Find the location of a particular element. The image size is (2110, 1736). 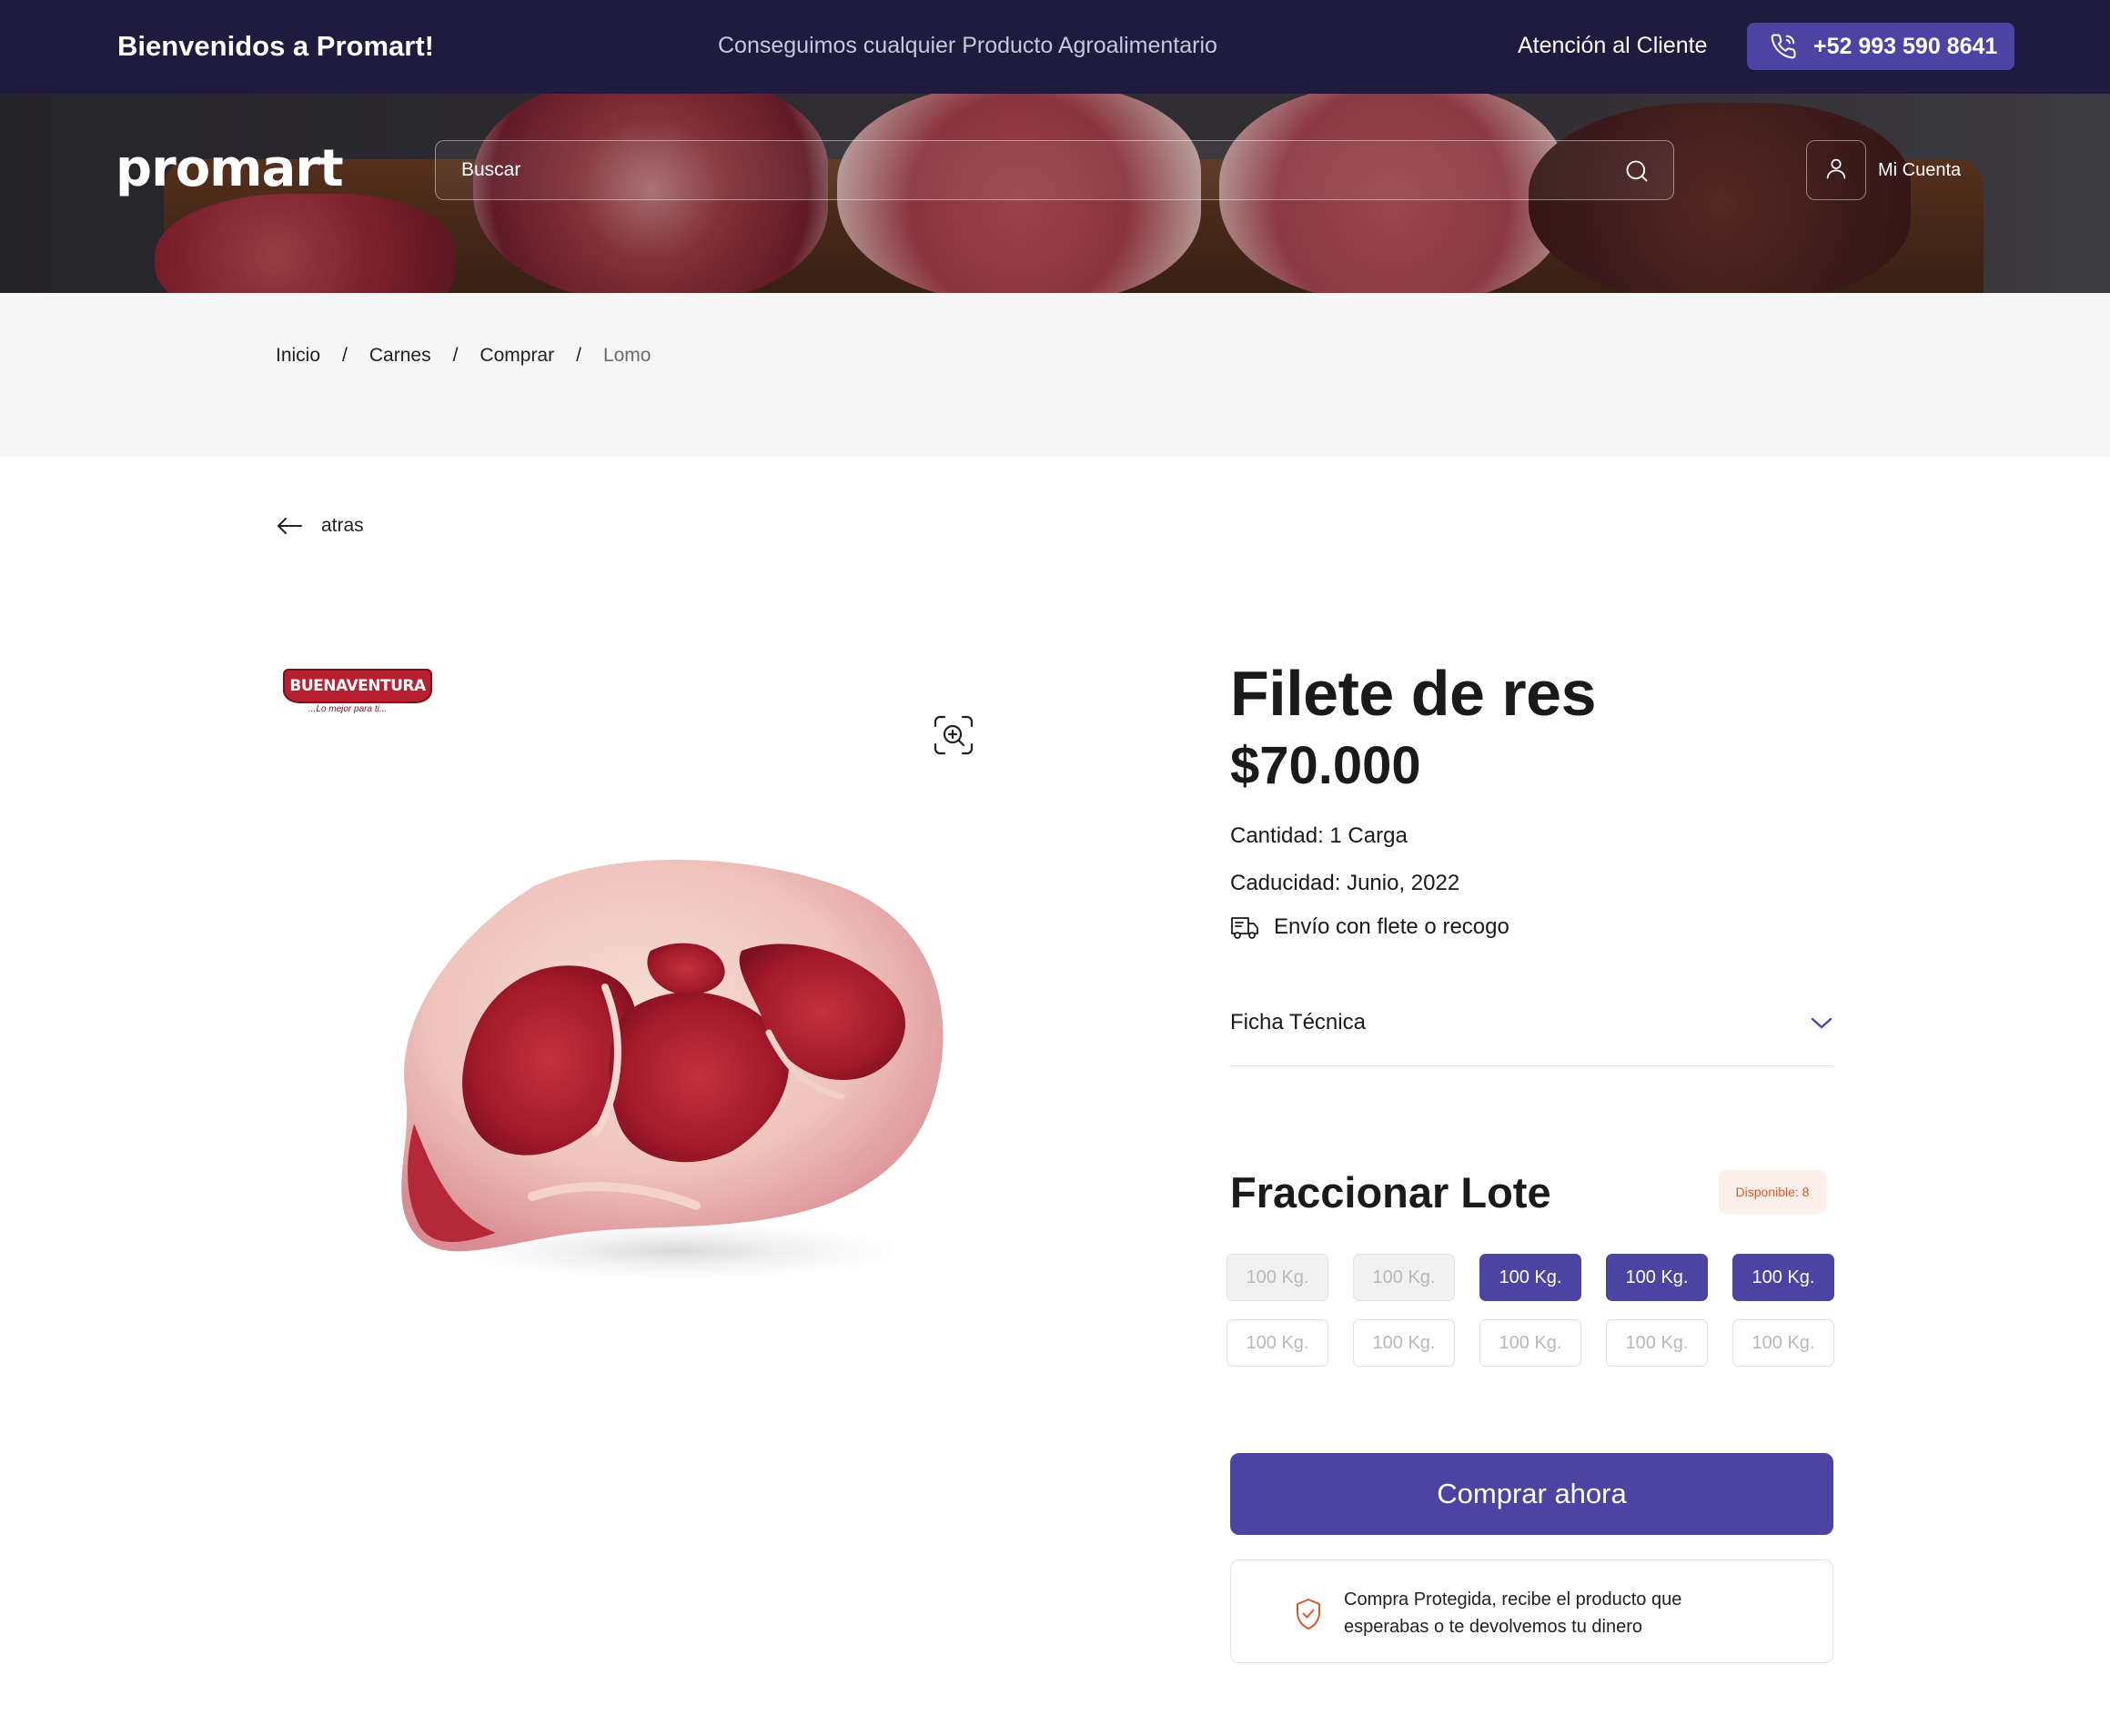

split-lot-title: Fraccionar Lote is located at coordinates (1390, 1192).